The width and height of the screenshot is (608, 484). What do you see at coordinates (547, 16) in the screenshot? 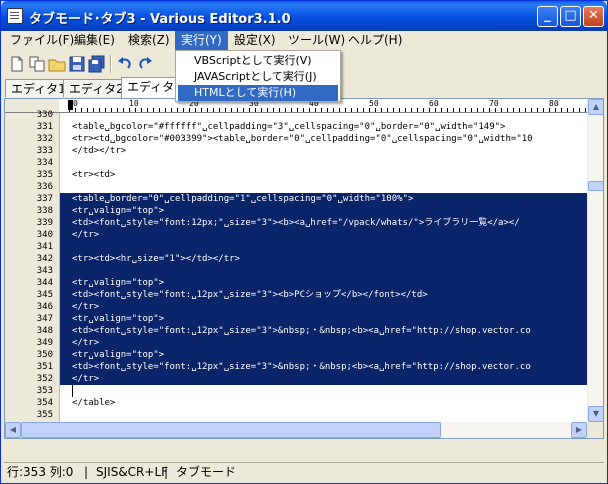
I see `minimize-button: _` at bounding box center [547, 16].